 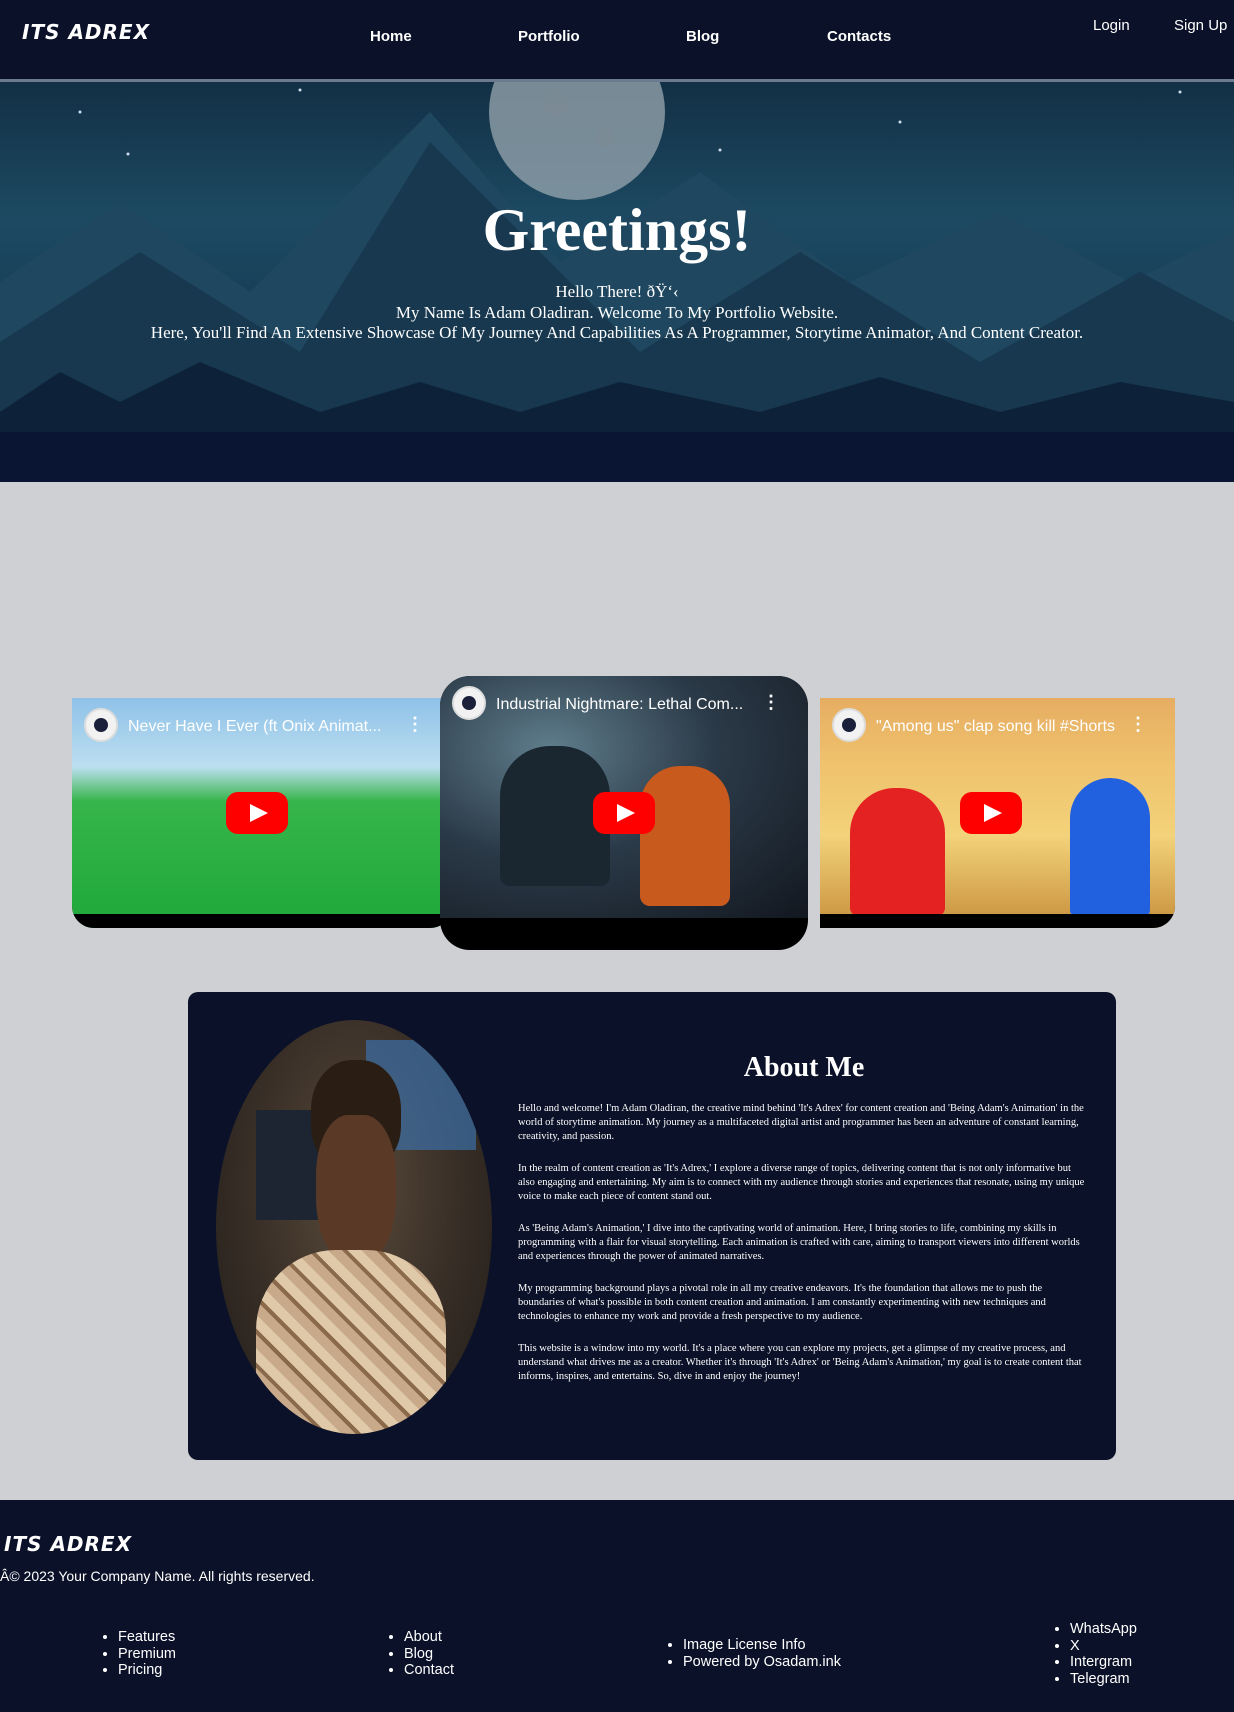 What do you see at coordinates (1111, 25) in the screenshot?
I see `login-link: Login` at bounding box center [1111, 25].